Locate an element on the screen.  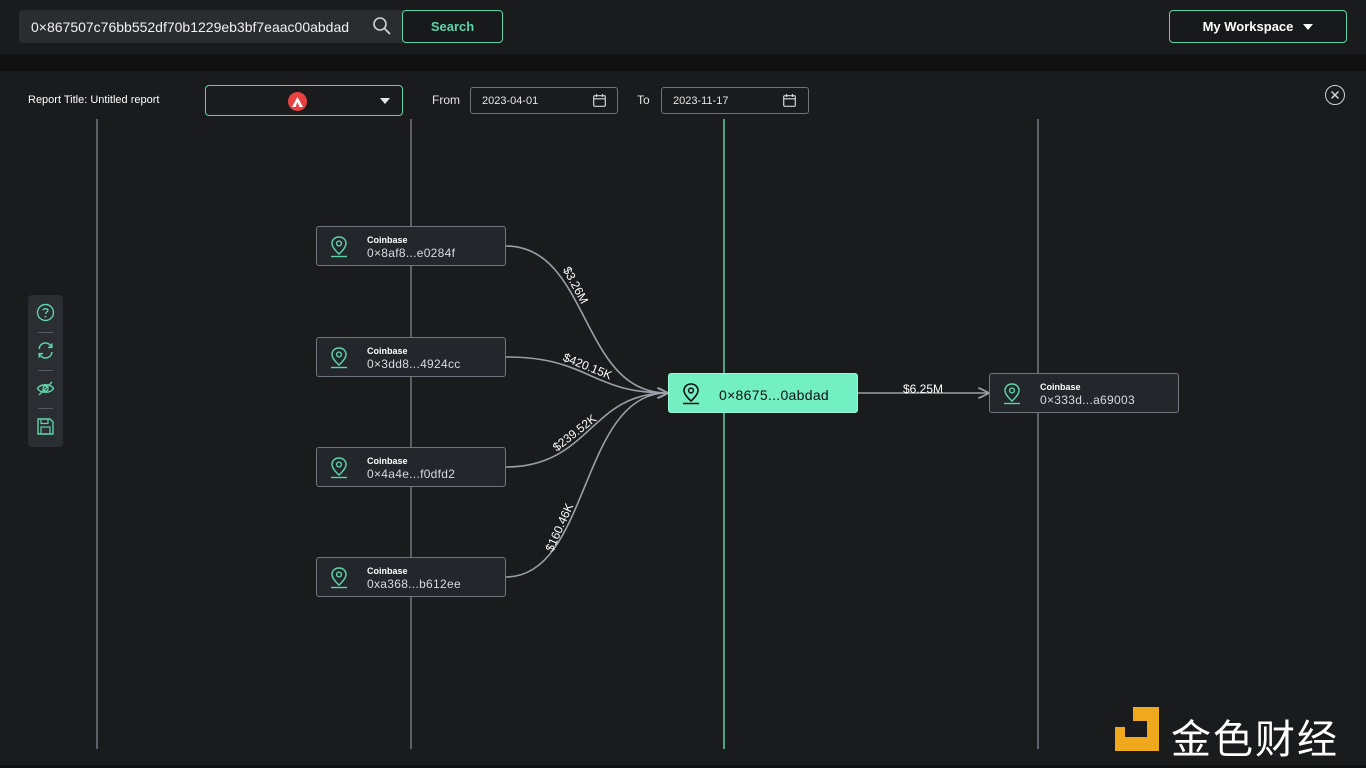
chain-select is located at coordinates (304, 100).